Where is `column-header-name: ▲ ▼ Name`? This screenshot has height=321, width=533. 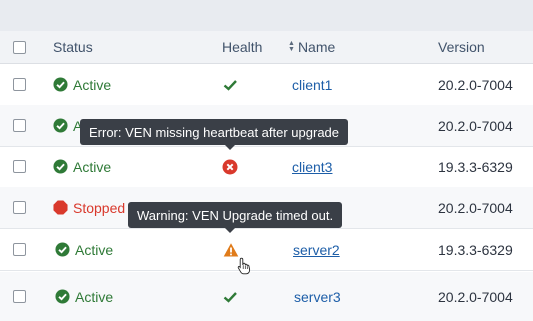 column-header-name: ▲ ▼ Name is located at coordinates (311, 47).